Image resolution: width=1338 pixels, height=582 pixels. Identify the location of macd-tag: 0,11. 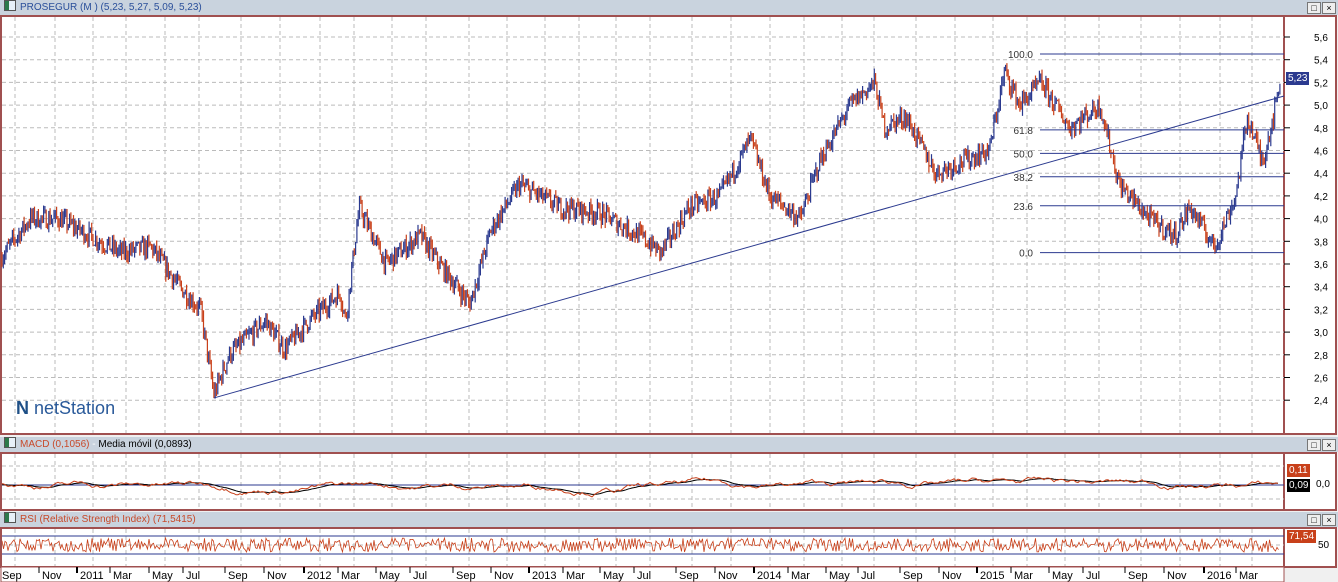
(1298, 470).